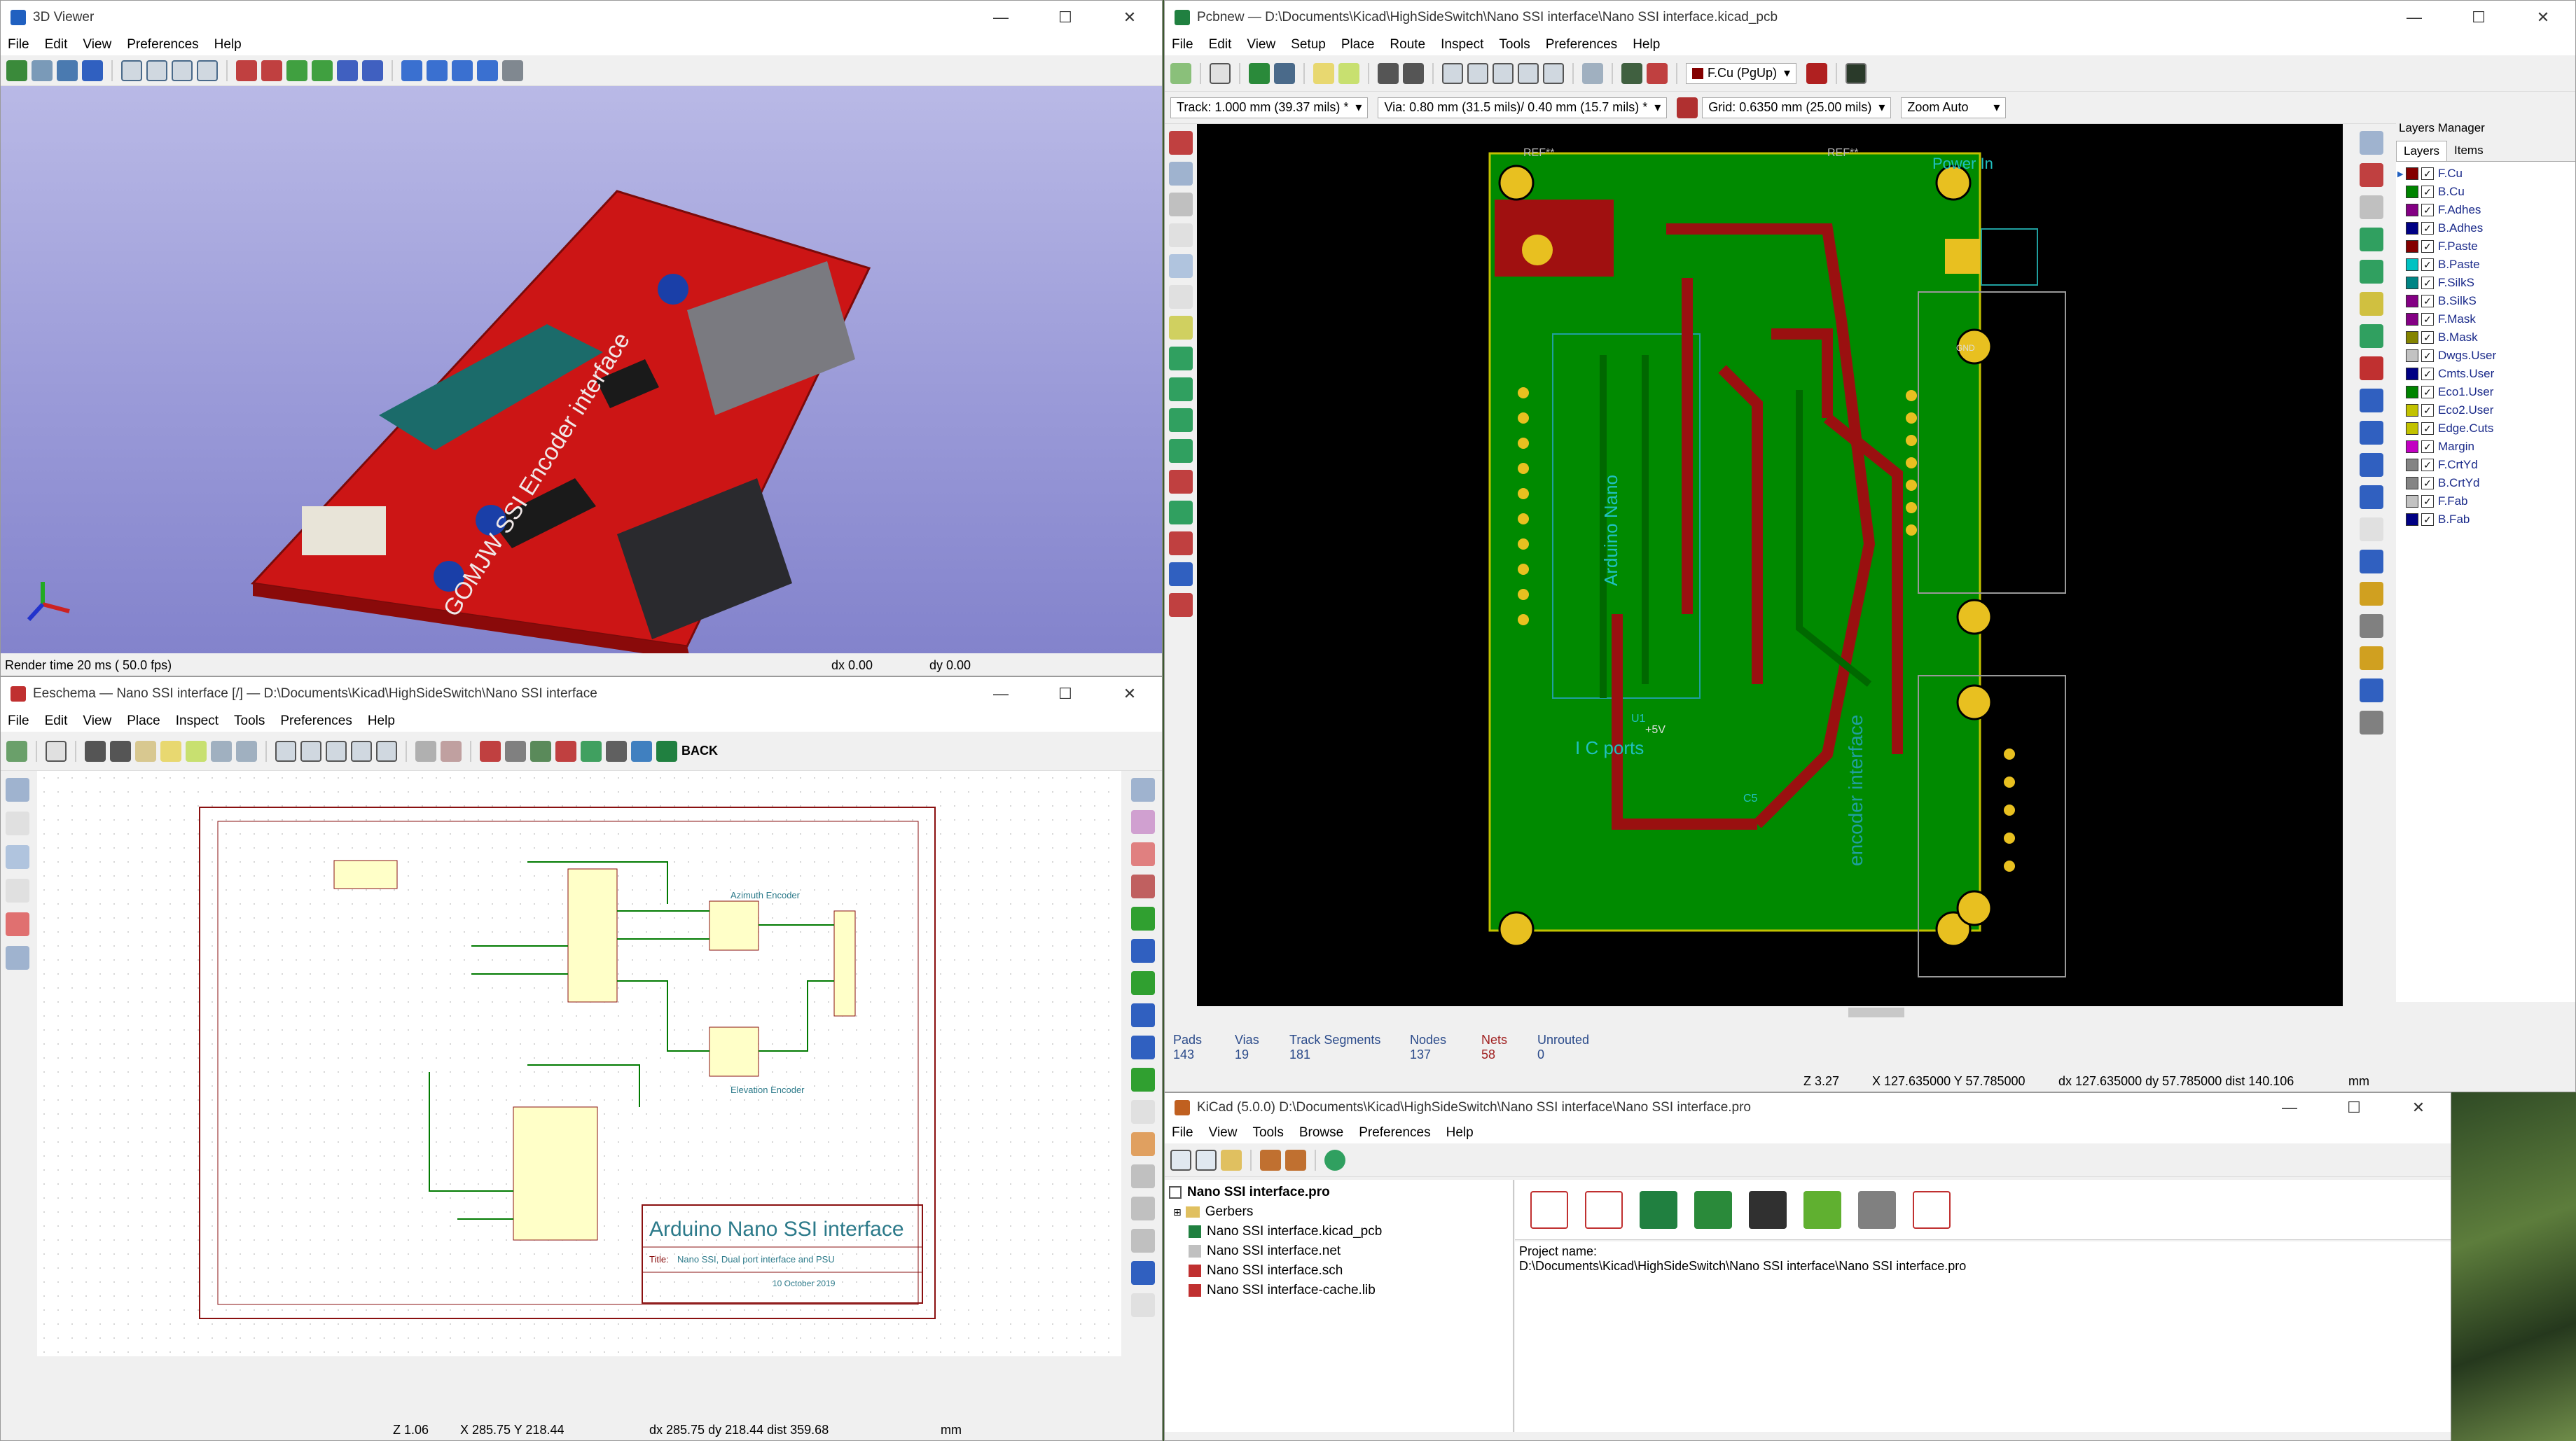 This screenshot has width=2576, height=1441. I want to click on layer-row: ✓ B.Paste, so click(2485, 265).